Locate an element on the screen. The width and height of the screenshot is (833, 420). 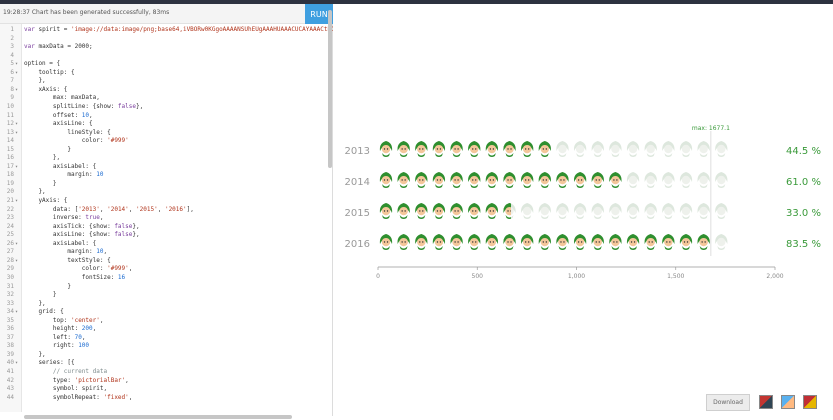
code-line: 27 margin: 10, is located at coordinates (165, 252).